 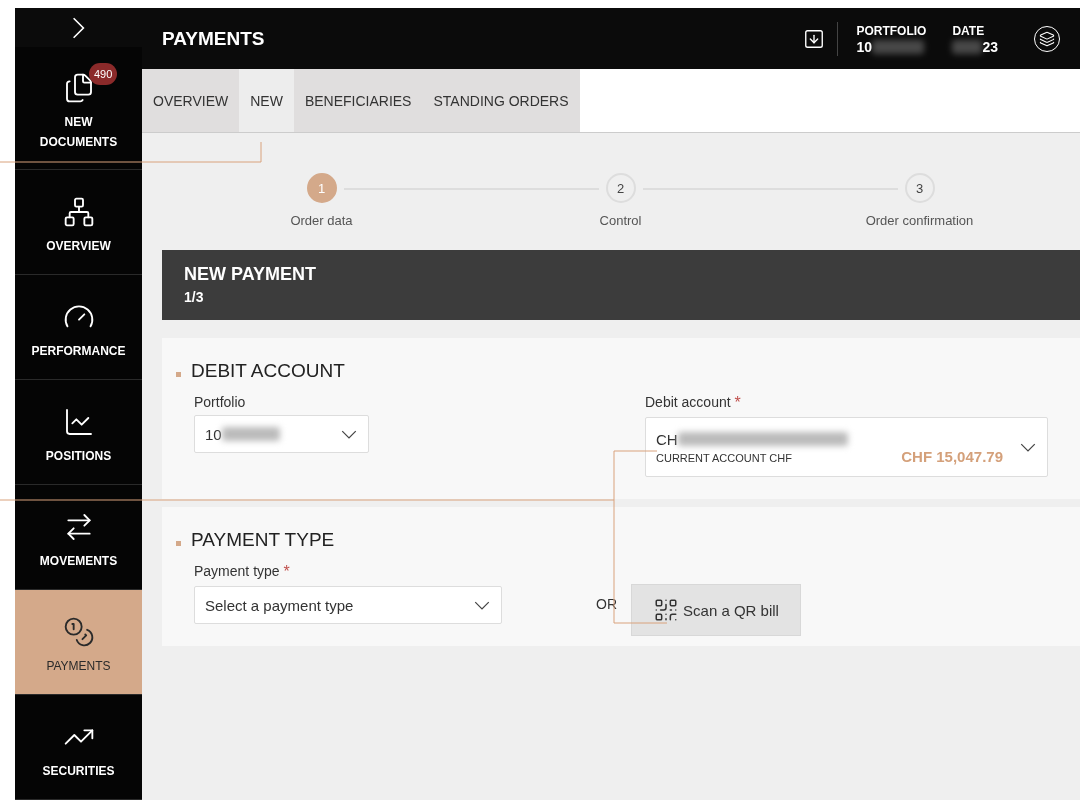 What do you see at coordinates (606, 605) in the screenshot?
I see `or-label: OR` at bounding box center [606, 605].